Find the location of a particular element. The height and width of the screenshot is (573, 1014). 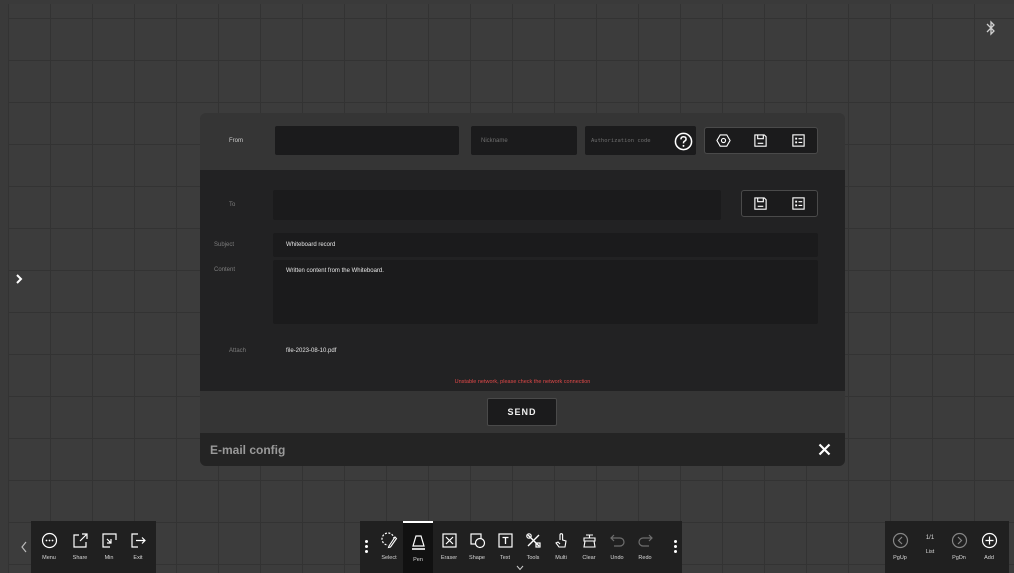

pgdn-label: PgDn is located at coordinates (959, 558).